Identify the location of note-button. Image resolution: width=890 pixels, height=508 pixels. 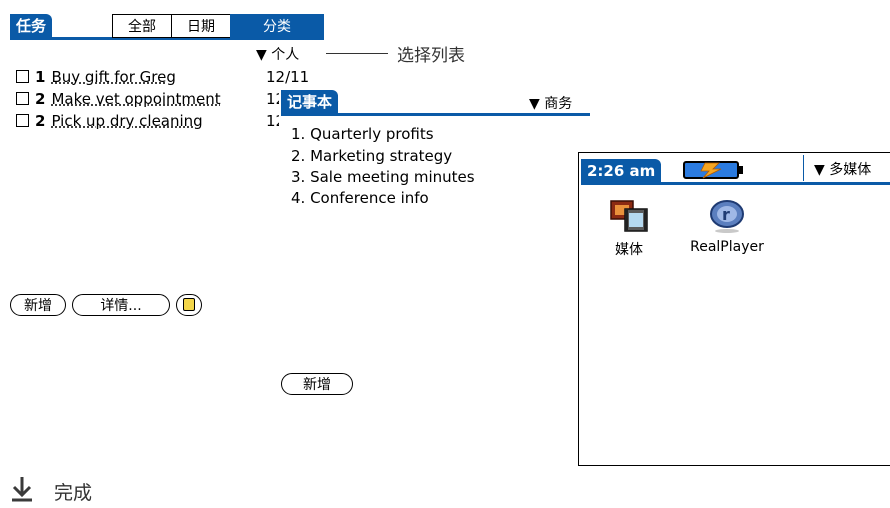
(189, 305).